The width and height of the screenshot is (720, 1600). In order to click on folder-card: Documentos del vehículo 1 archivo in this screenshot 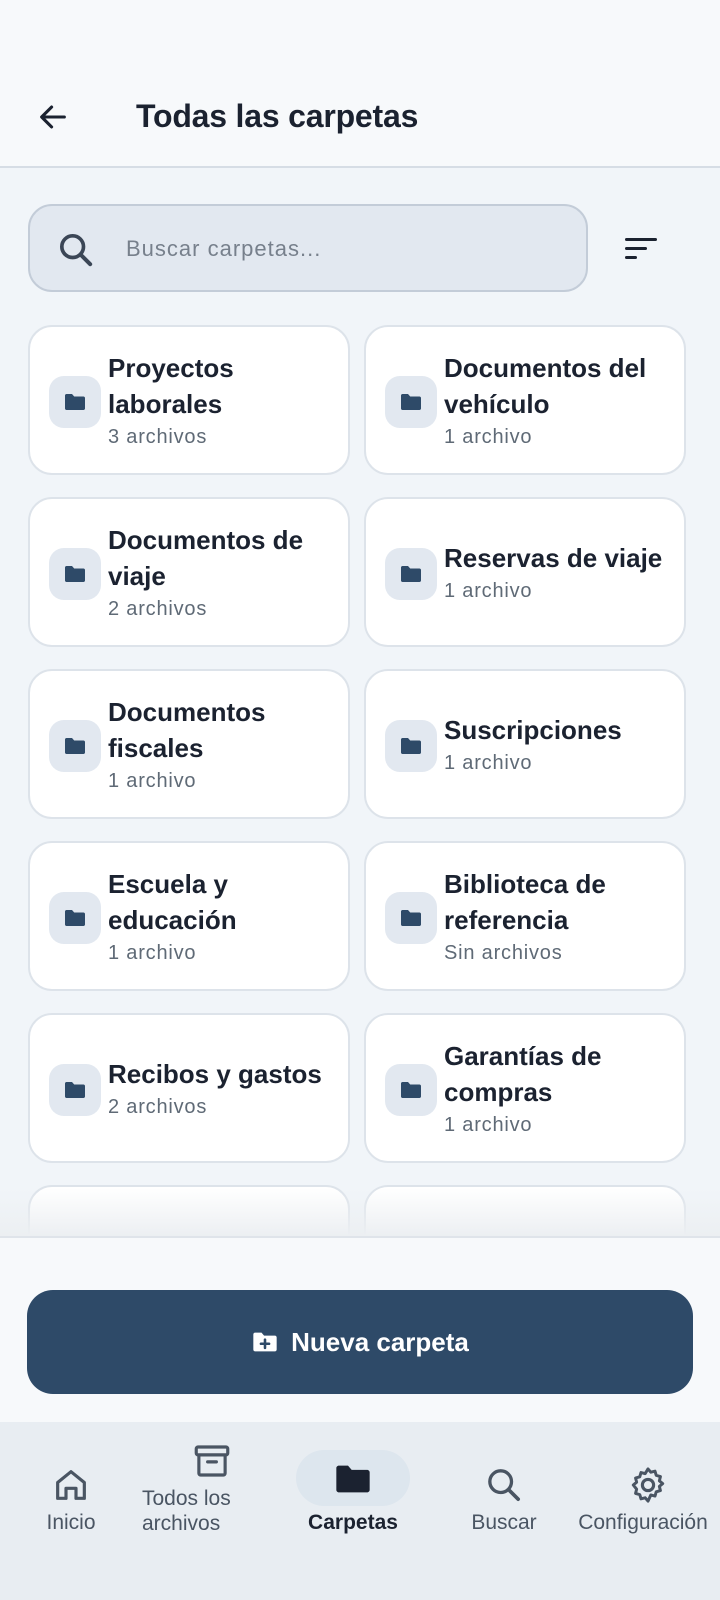, I will do `click(525, 400)`.